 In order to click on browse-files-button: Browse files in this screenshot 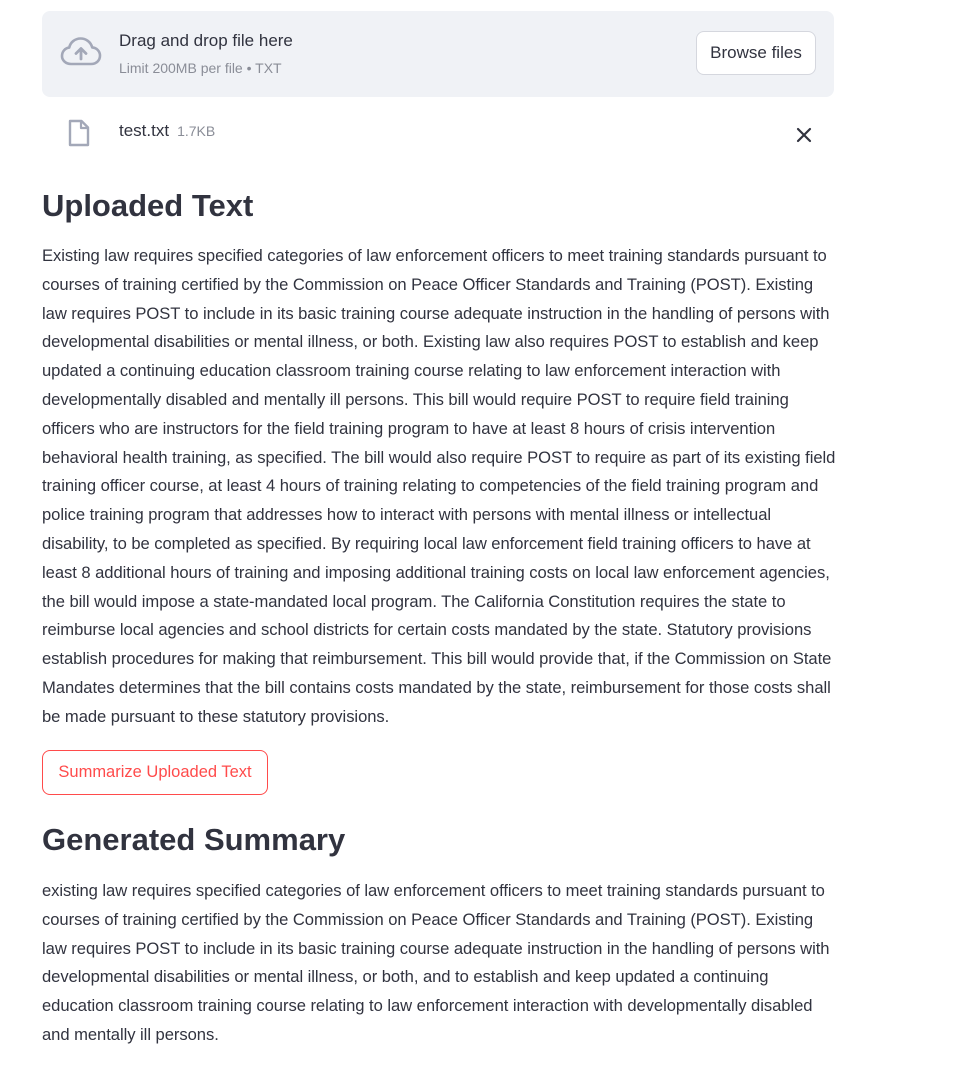, I will do `click(756, 53)`.